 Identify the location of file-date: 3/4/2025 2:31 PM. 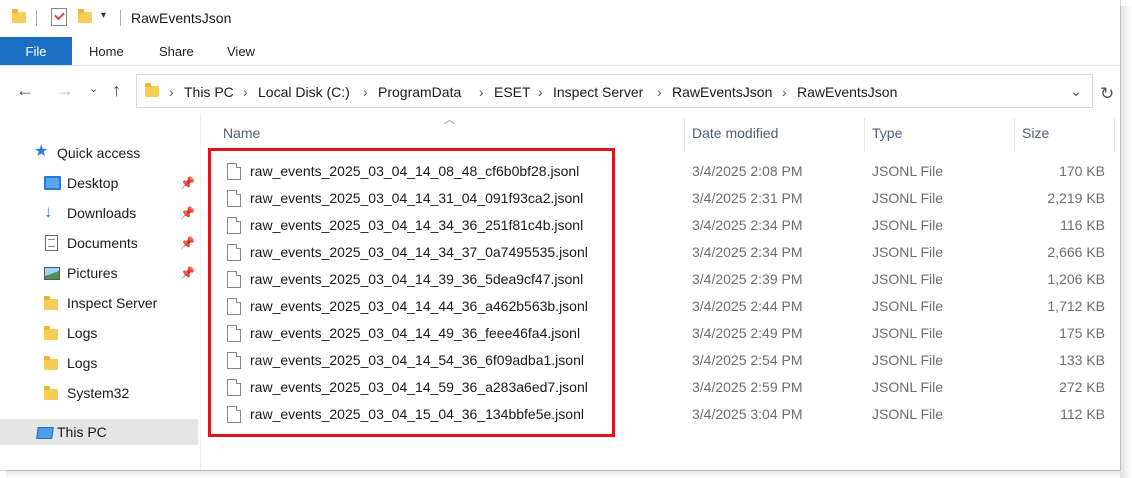
(747, 198).